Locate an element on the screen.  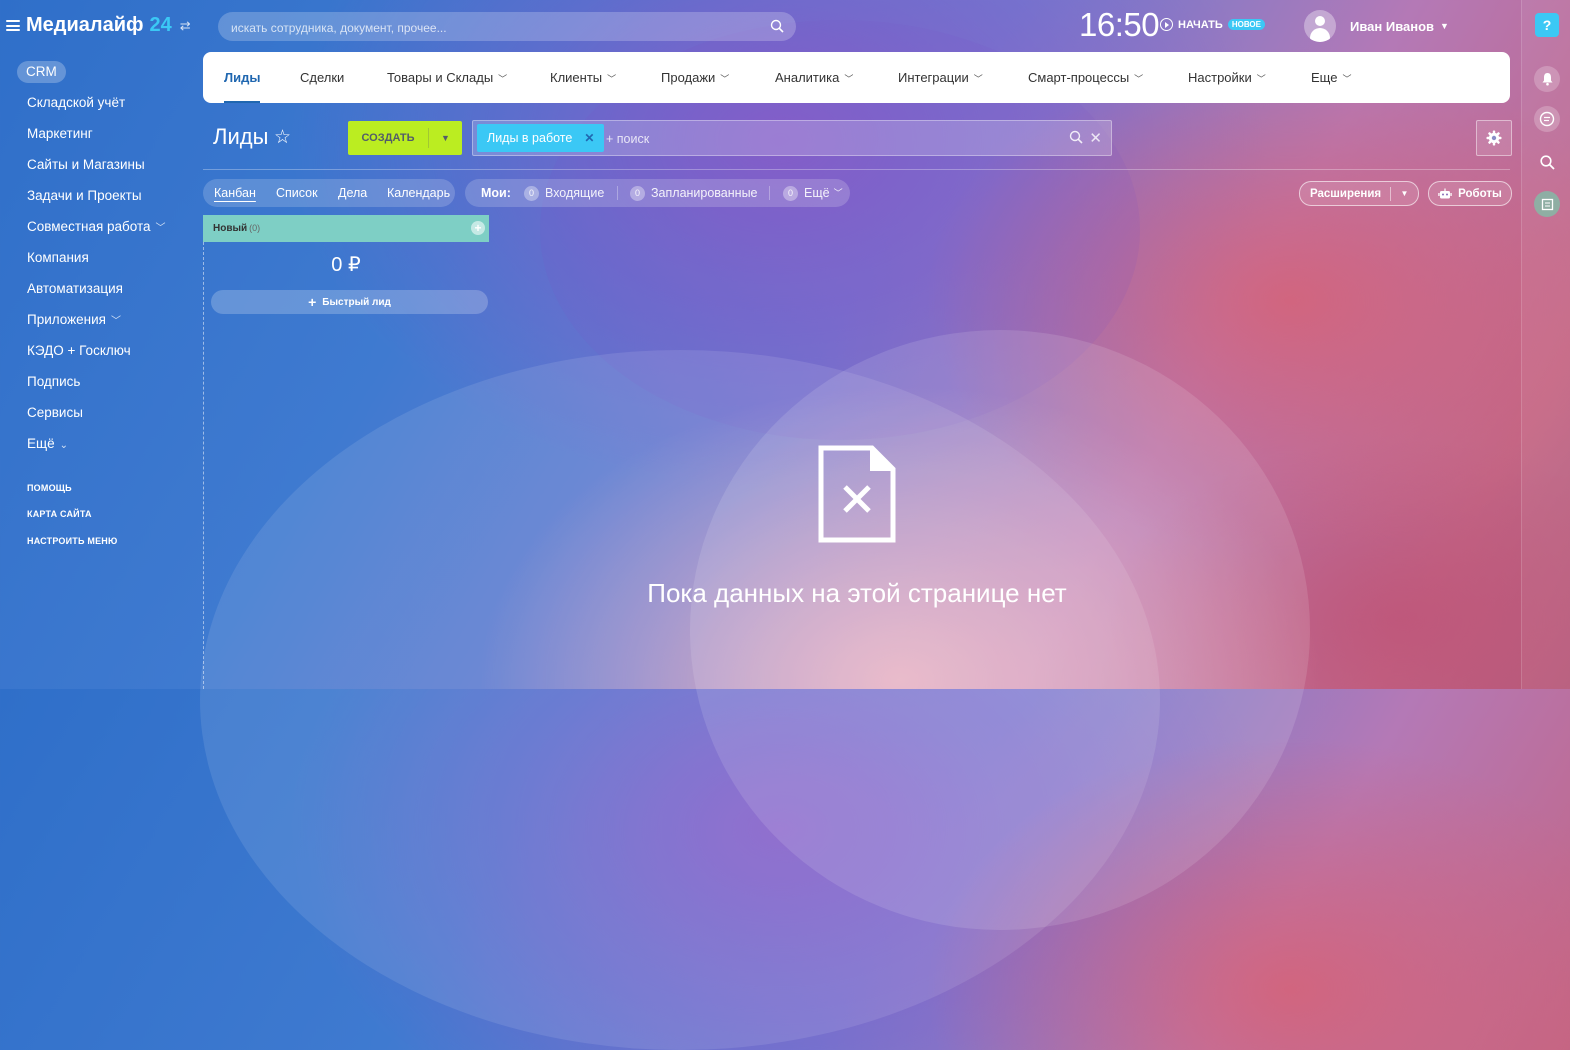
sidebar-item-kedo: КЭДО + Госключ is located at coordinates (100, 350).